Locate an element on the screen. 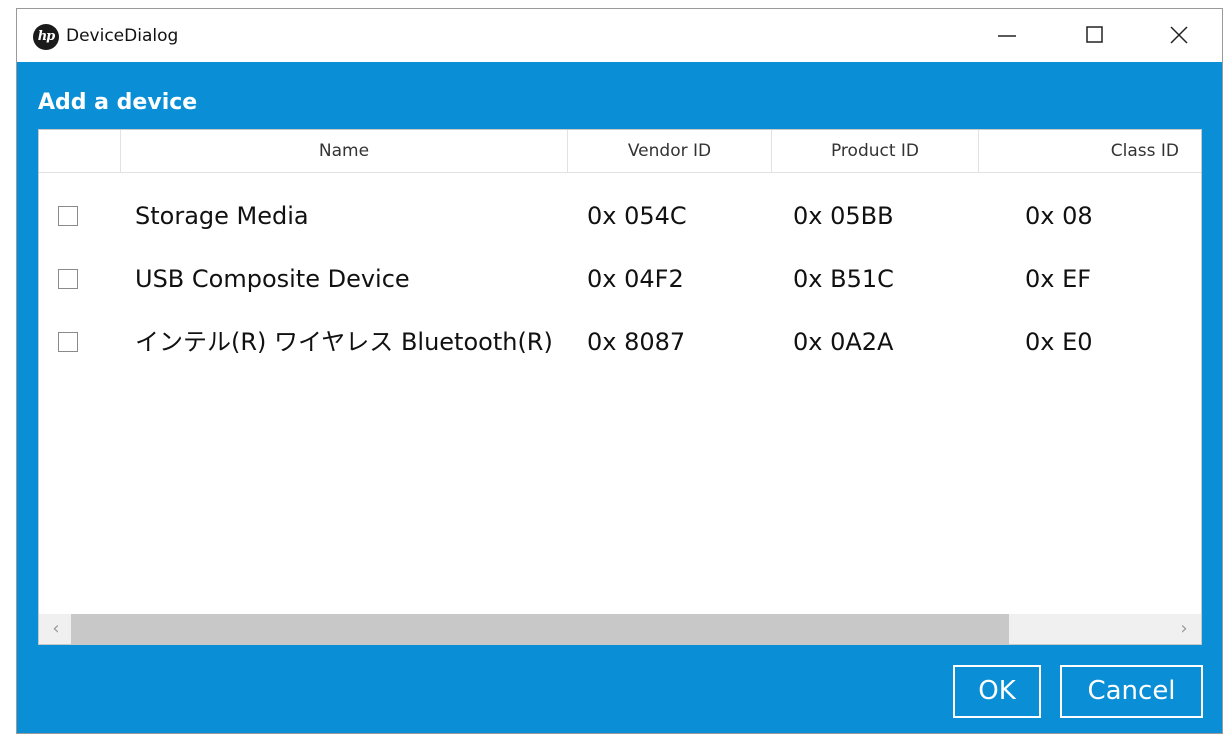  maximize-icon is located at coordinates (1094, 34).